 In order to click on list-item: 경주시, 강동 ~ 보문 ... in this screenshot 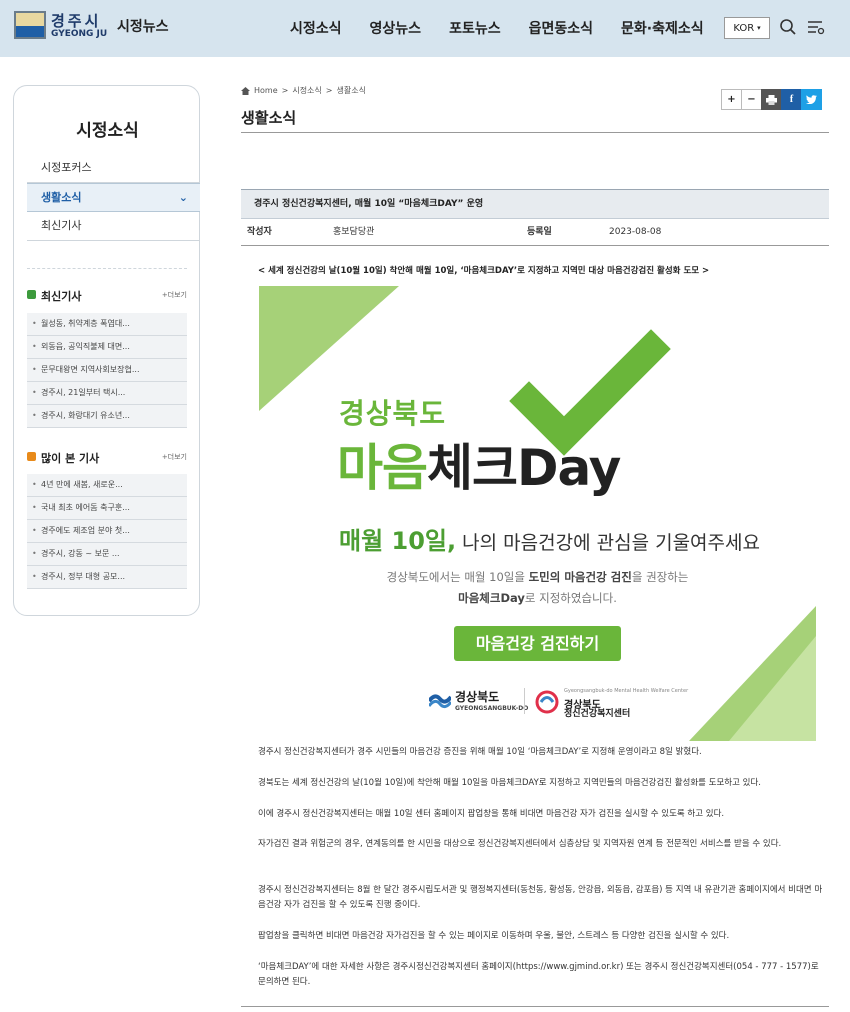, I will do `click(107, 554)`.